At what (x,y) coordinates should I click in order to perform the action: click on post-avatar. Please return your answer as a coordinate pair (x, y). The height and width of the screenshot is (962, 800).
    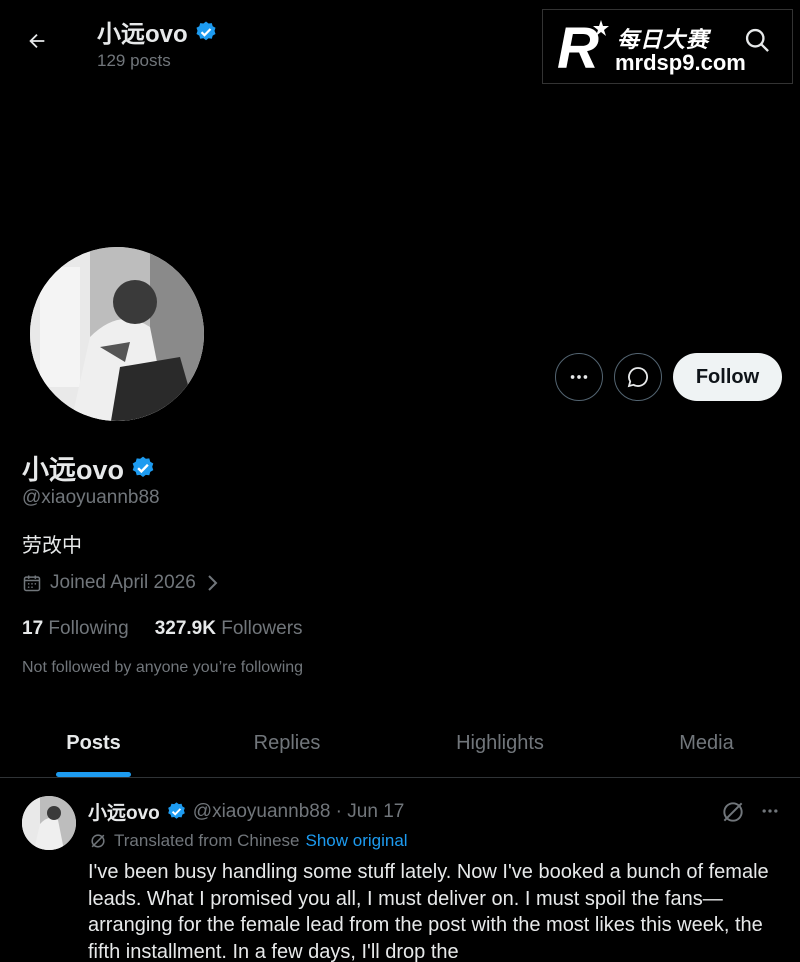
    Looking at the image, I should click on (49, 823).